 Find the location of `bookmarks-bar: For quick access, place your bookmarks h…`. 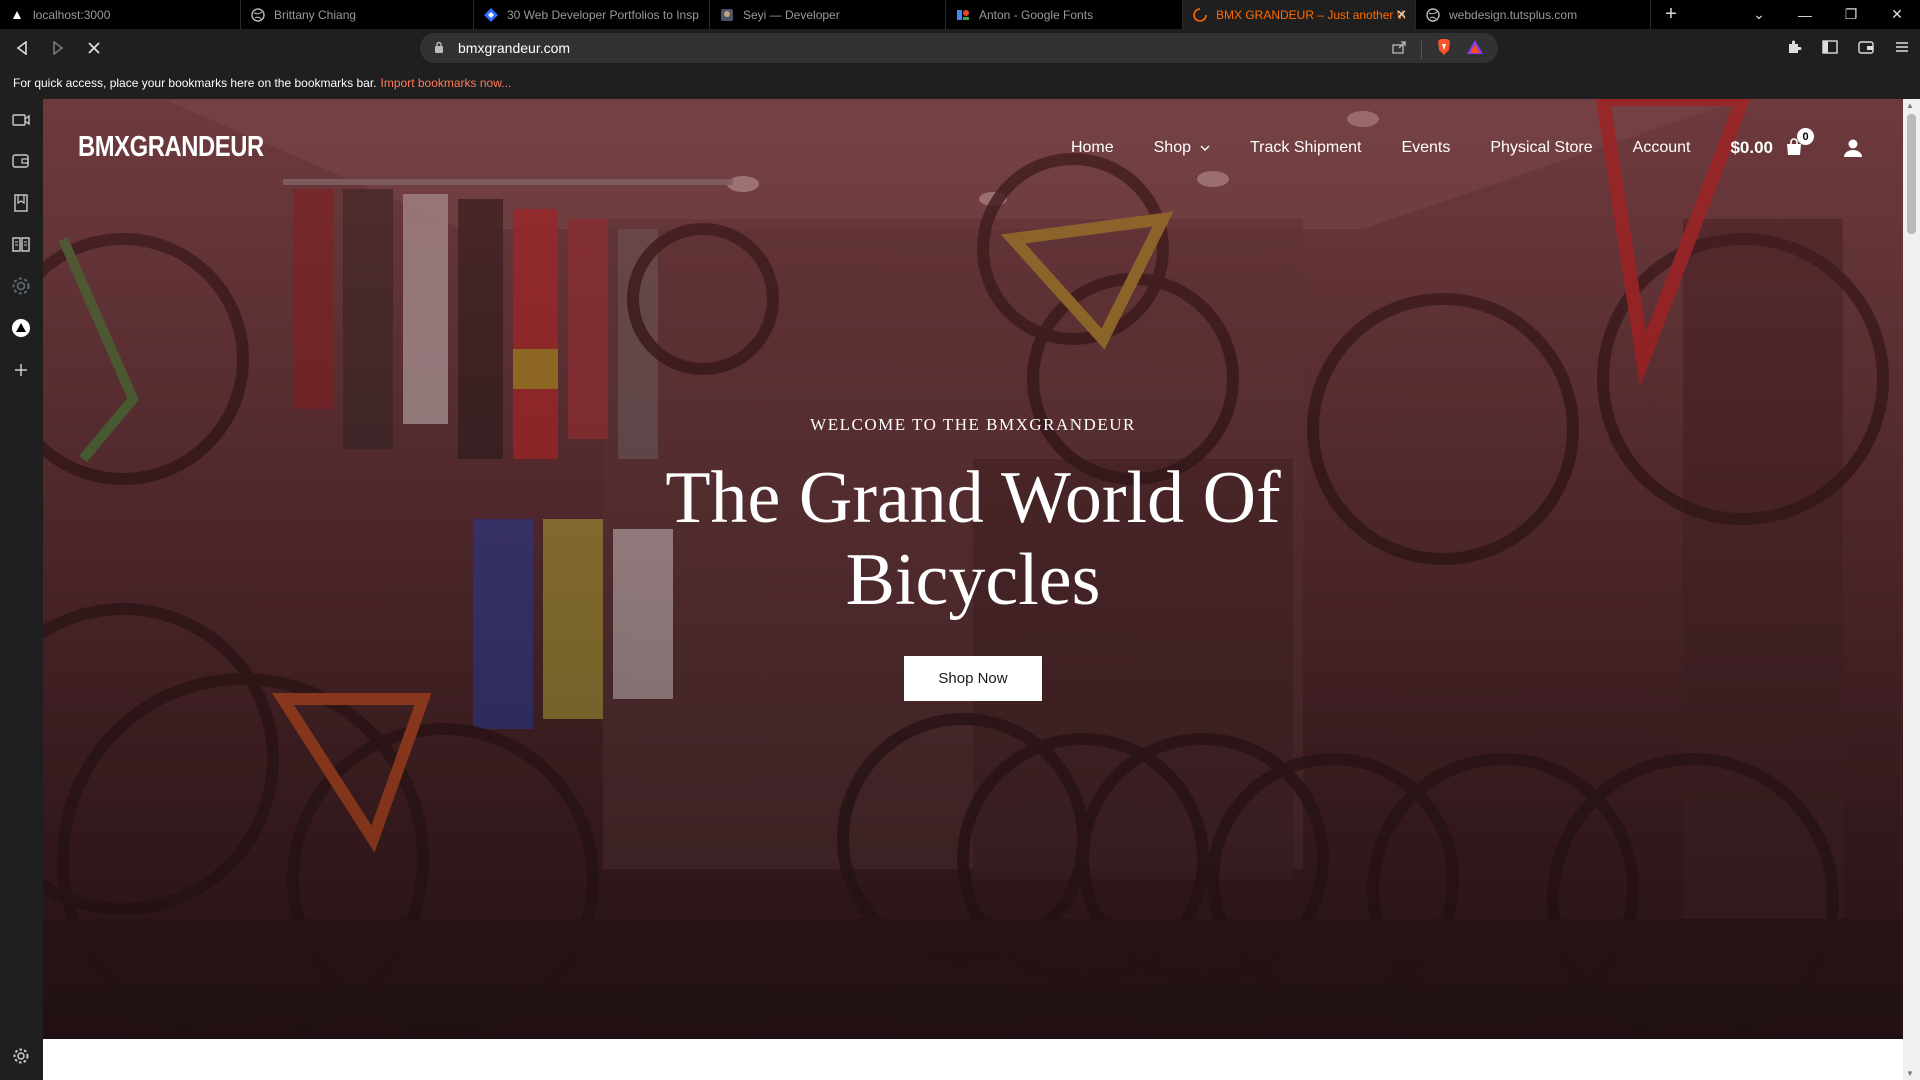

bookmarks-bar: For quick access, place your bookmarks h… is located at coordinates (960, 83).